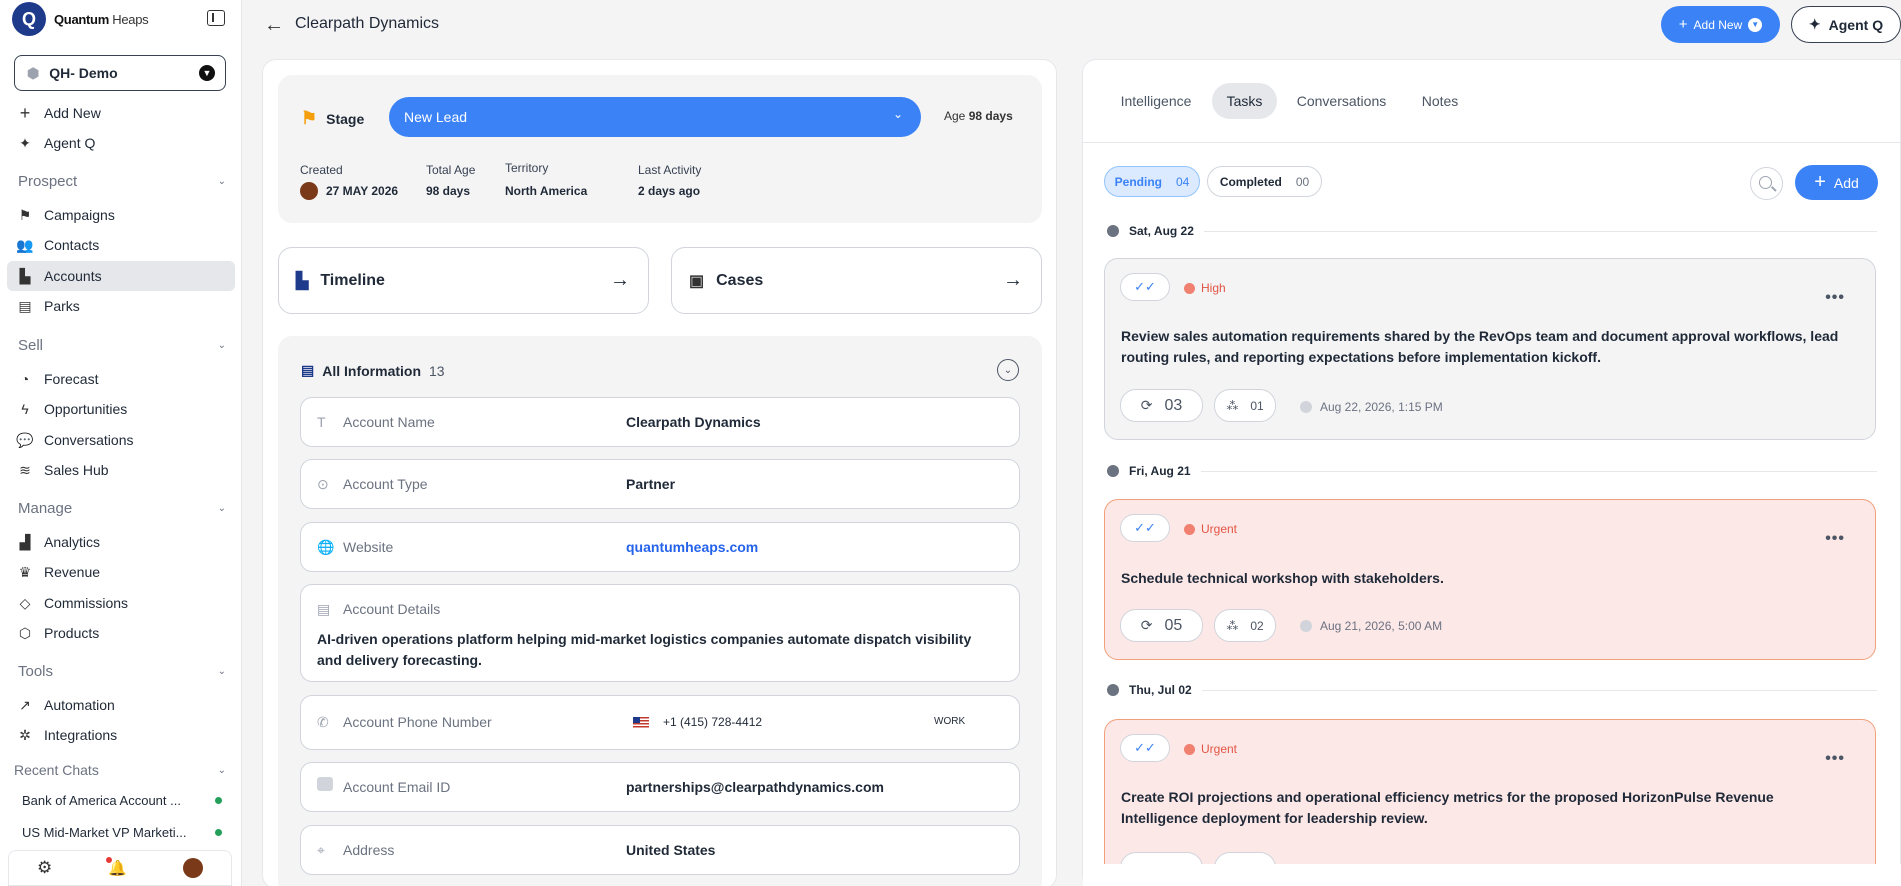  What do you see at coordinates (25, 275) in the screenshot?
I see `building-icon: ▙` at bounding box center [25, 275].